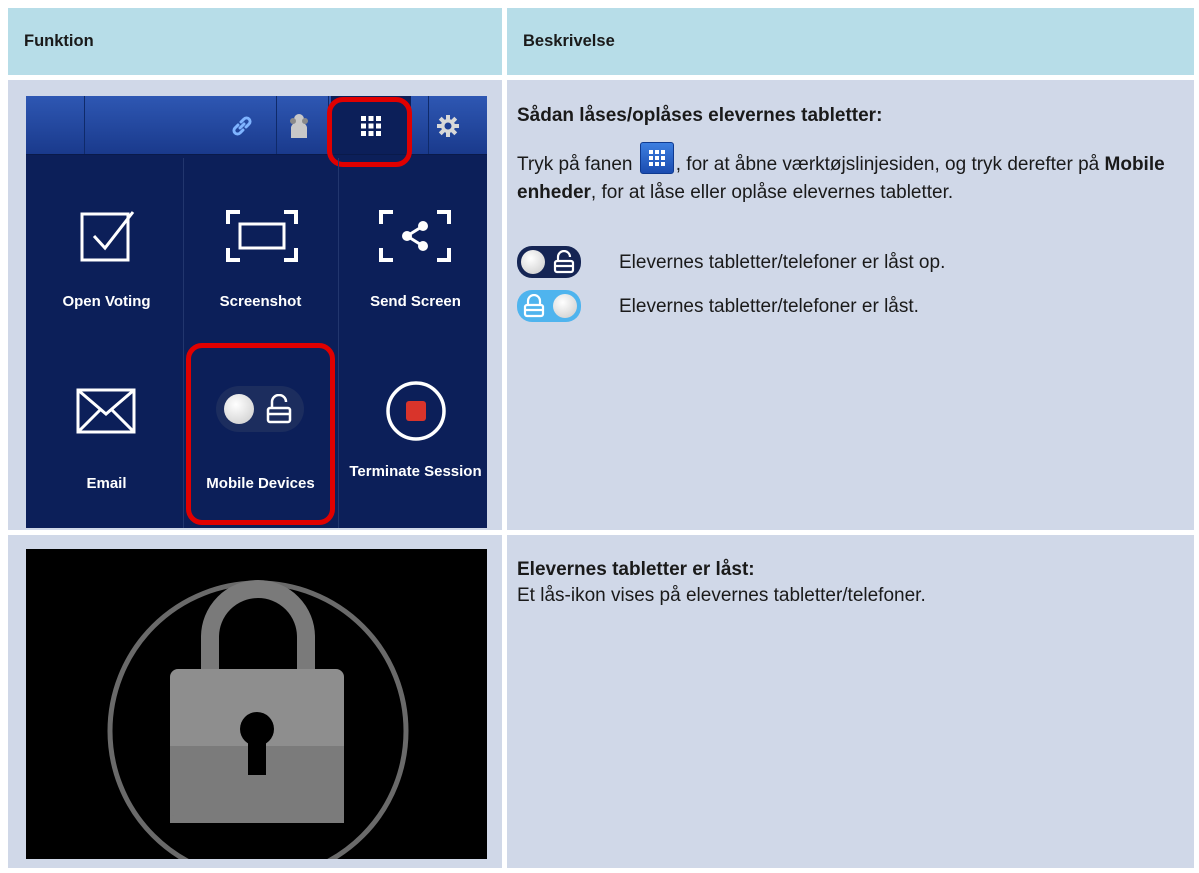 This screenshot has height=873, width=1199. What do you see at coordinates (59, 41) in the screenshot?
I see `header-function-label: Funktion` at bounding box center [59, 41].